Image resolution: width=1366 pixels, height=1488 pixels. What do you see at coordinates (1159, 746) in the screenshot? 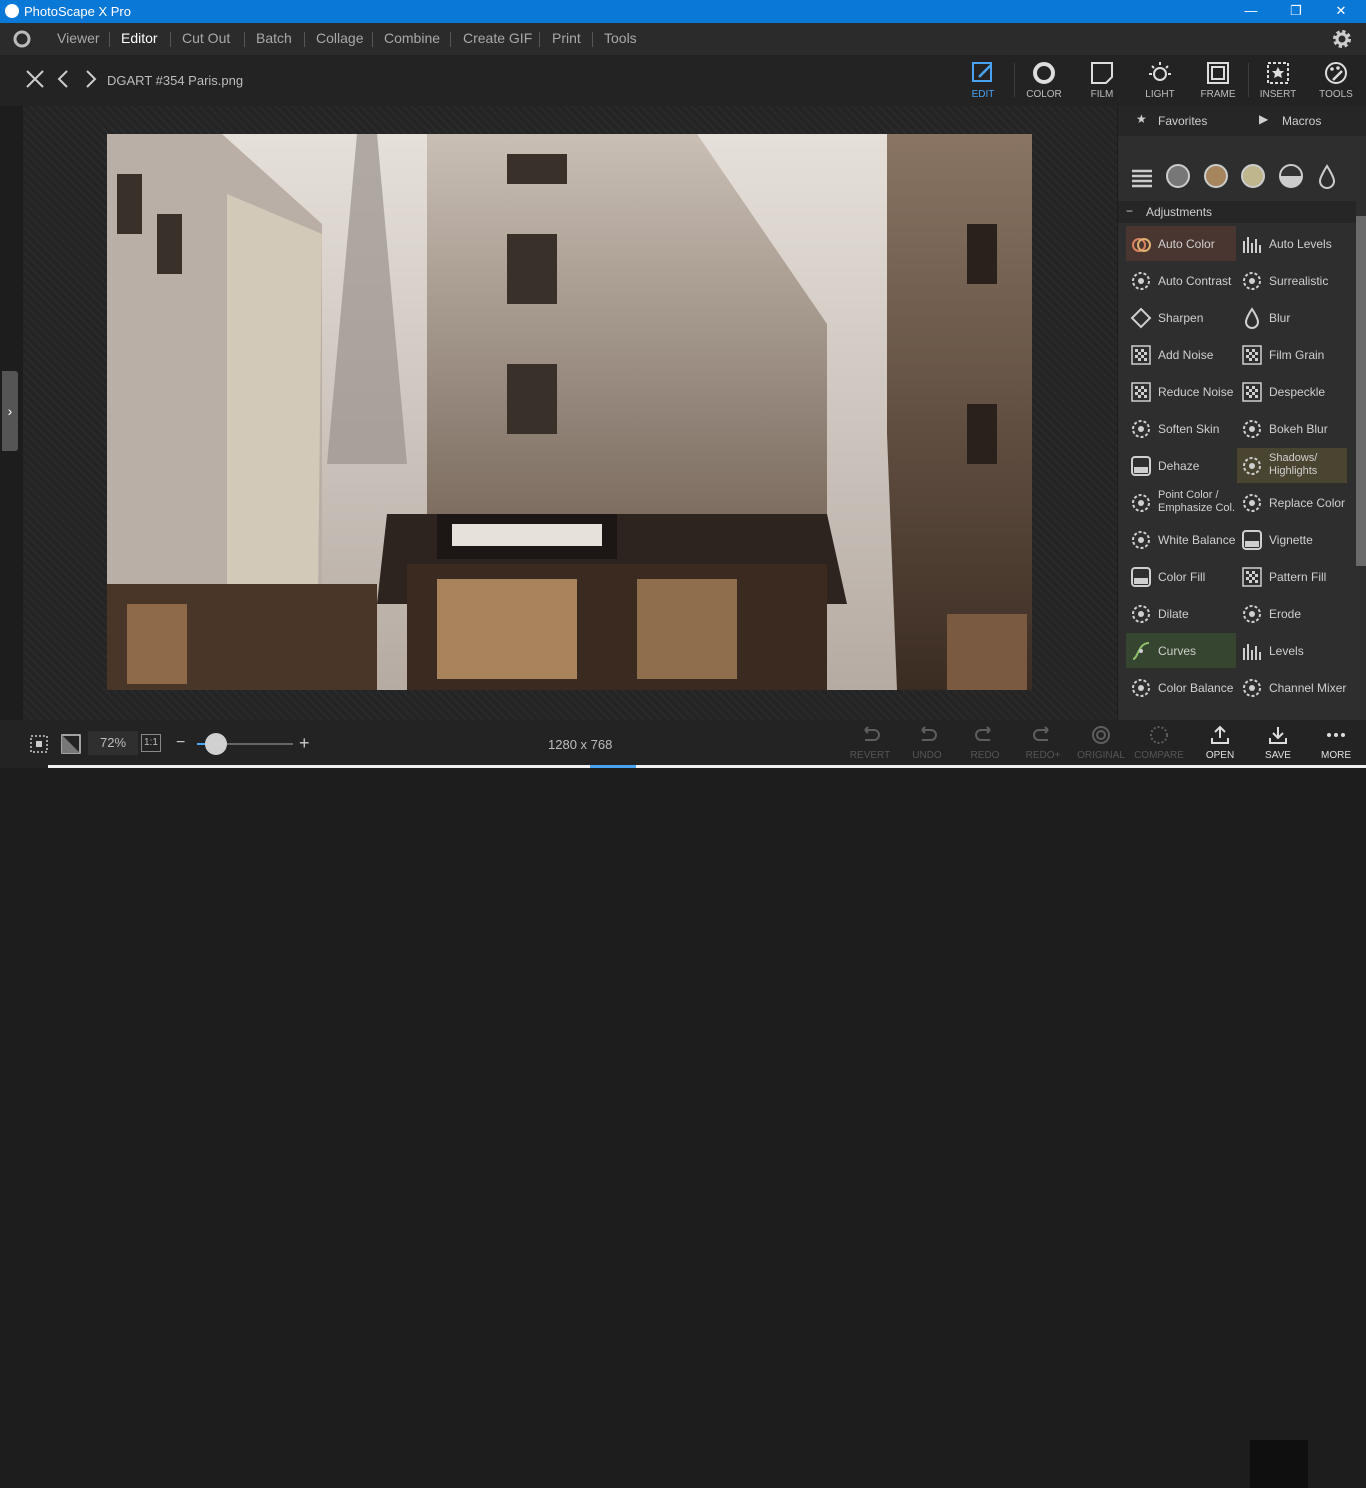
I see `compare-button: COMPARE` at bounding box center [1159, 746].